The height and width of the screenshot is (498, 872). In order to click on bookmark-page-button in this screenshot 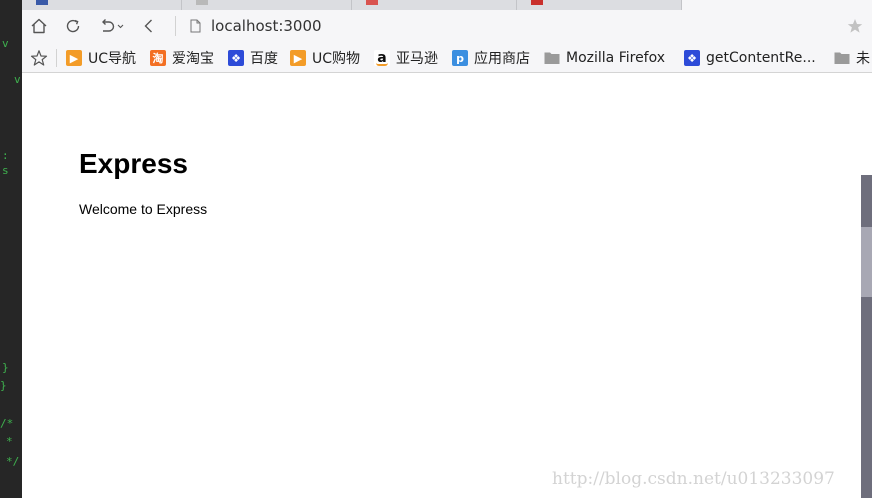, I will do `click(855, 26)`.